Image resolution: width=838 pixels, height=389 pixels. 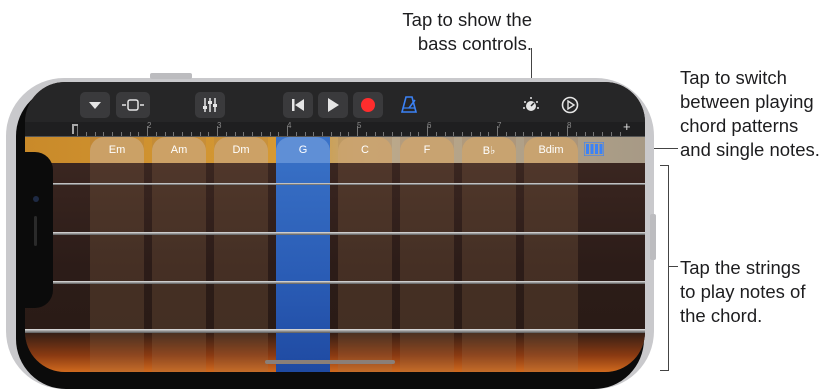 What do you see at coordinates (551, 150) in the screenshot?
I see `chord-button-bdim: Bdim` at bounding box center [551, 150].